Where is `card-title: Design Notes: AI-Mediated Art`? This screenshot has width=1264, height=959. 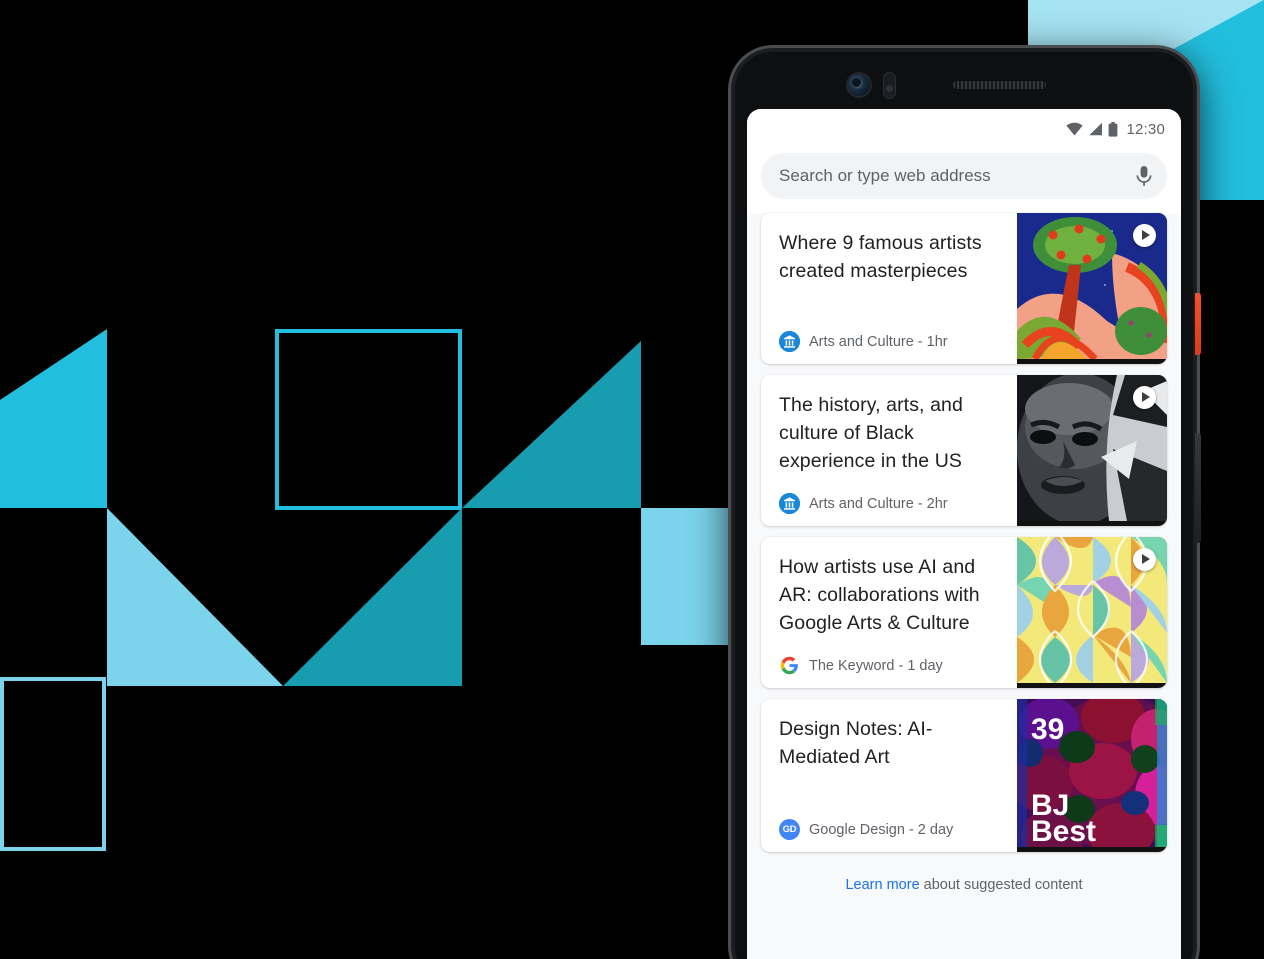 card-title: Design Notes: AI-Mediated Art is located at coordinates (856, 743).